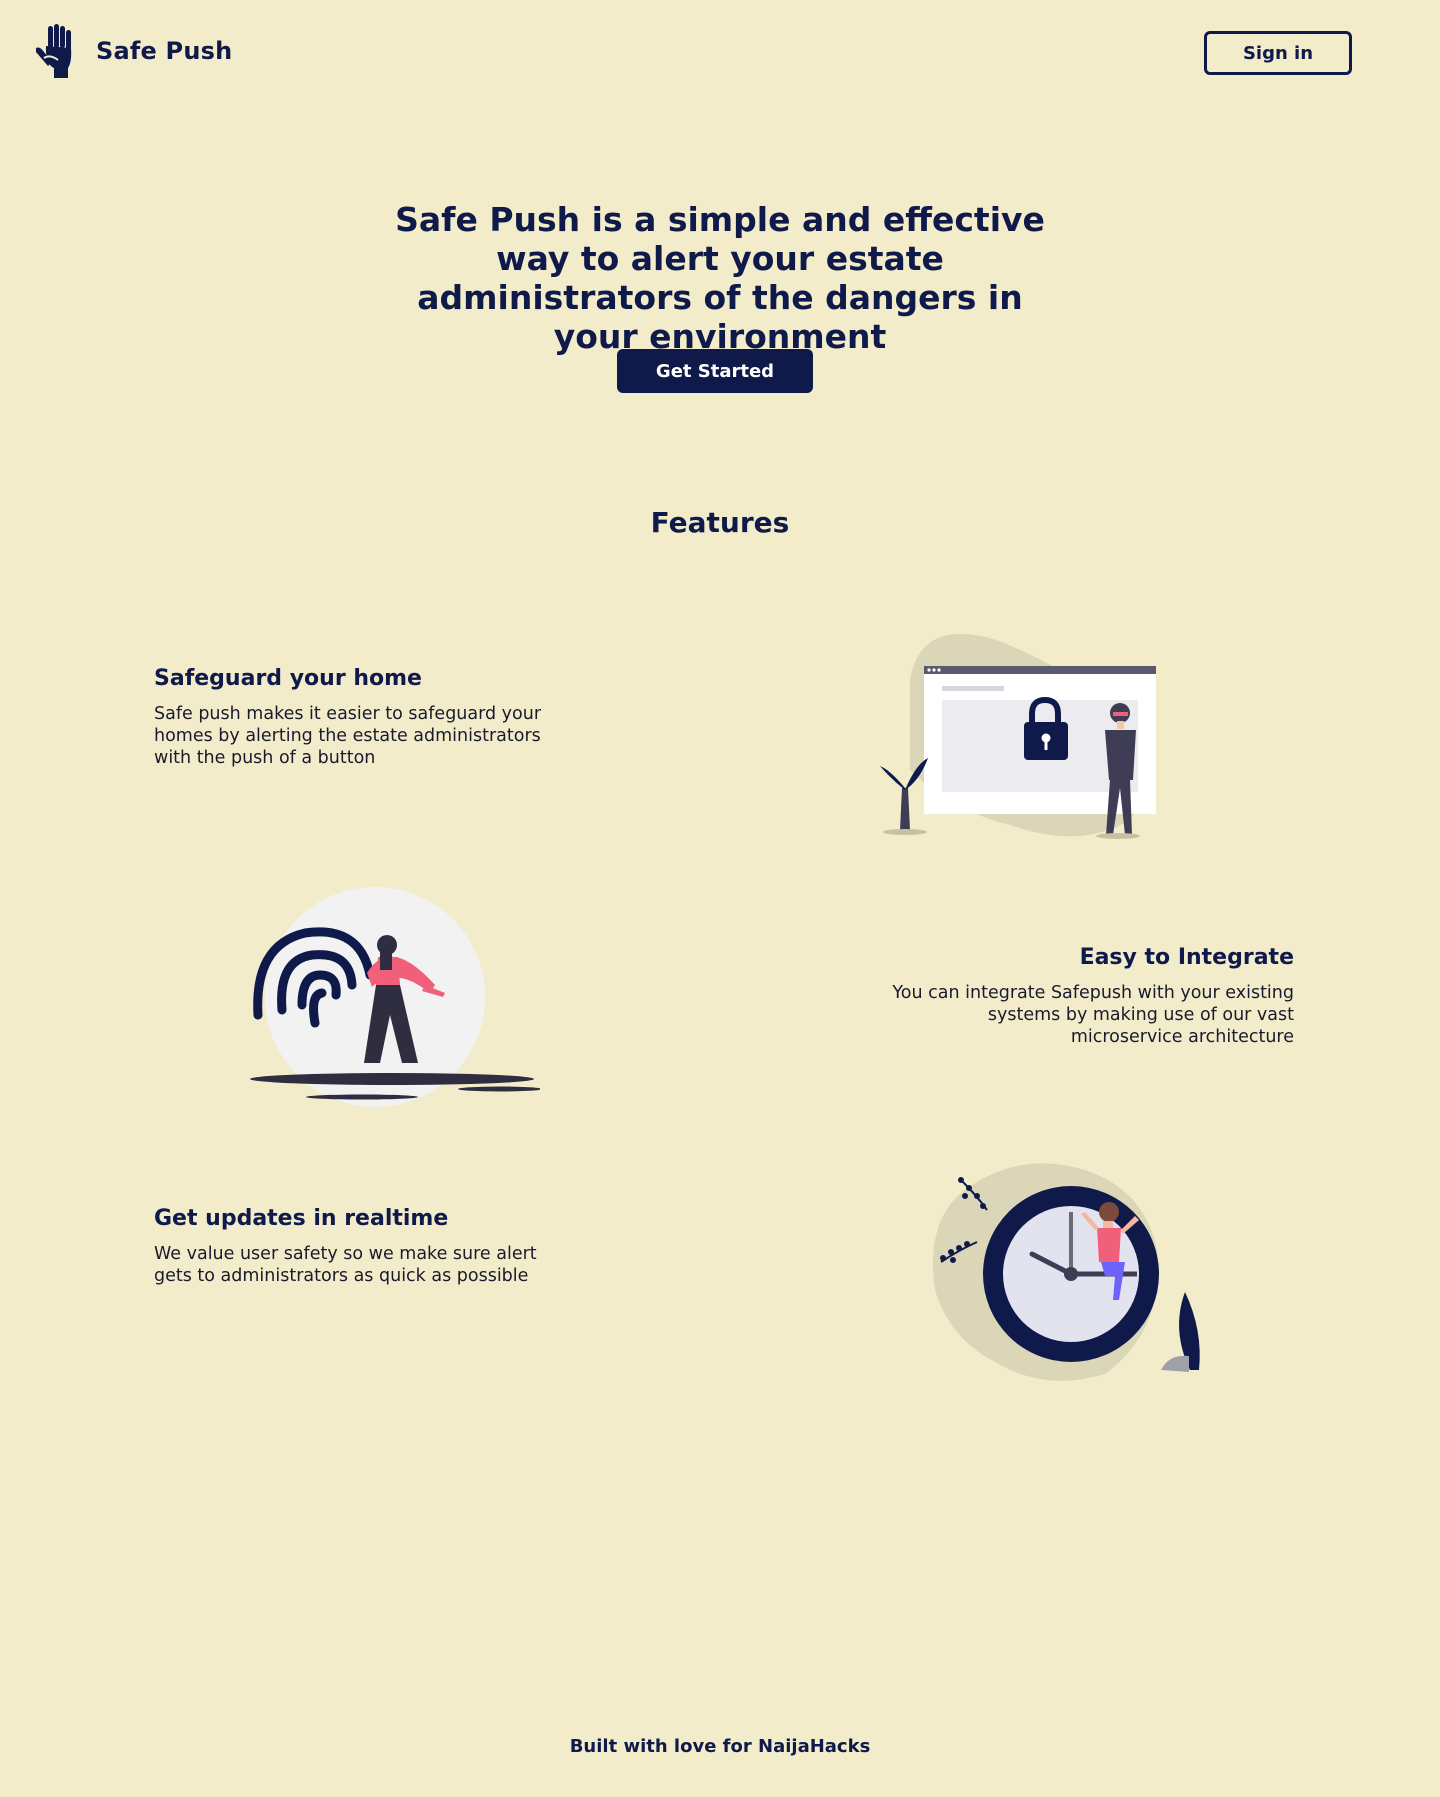 The height and width of the screenshot is (1797, 1440). I want to click on brand-name: Safe Push, so click(164, 51).